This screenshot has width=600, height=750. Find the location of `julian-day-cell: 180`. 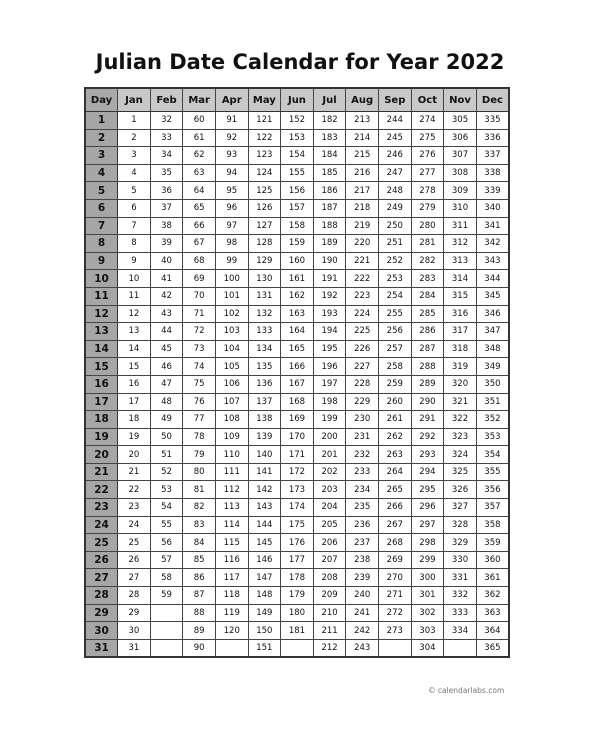

julian-day-cell: 180 is located at coordinates (297, 613).